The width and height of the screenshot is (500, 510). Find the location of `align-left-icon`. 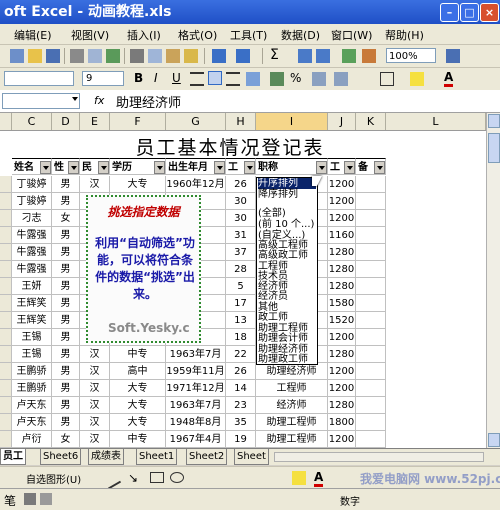

align-left-icon is located at coordinates (197, 79).